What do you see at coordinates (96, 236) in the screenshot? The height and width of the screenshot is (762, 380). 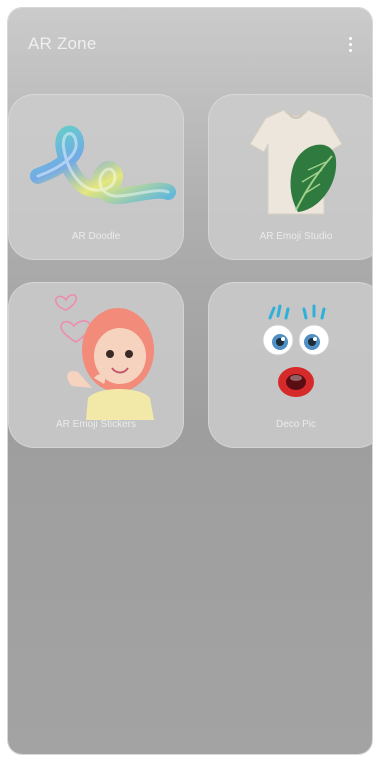 I see `tile-label: AR Doodle` at bounding box center [96, 236].